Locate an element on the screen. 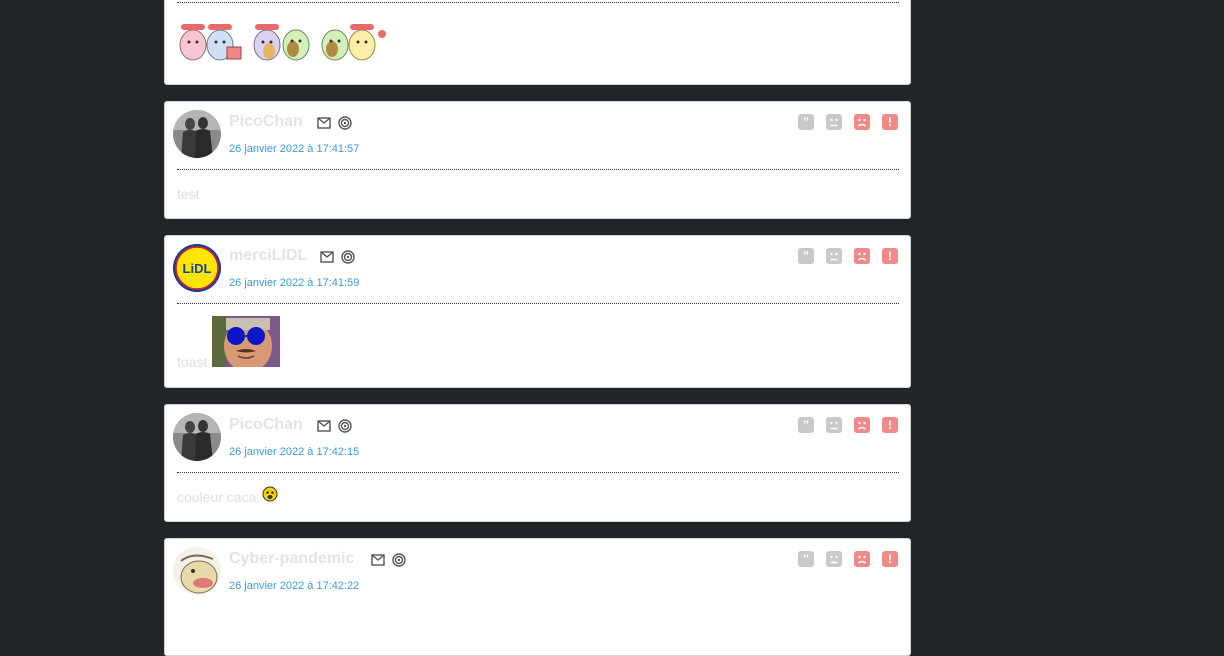 This screenshot has width=1224, height=656. username: merciLIDL is located at coordinates (268, 256).